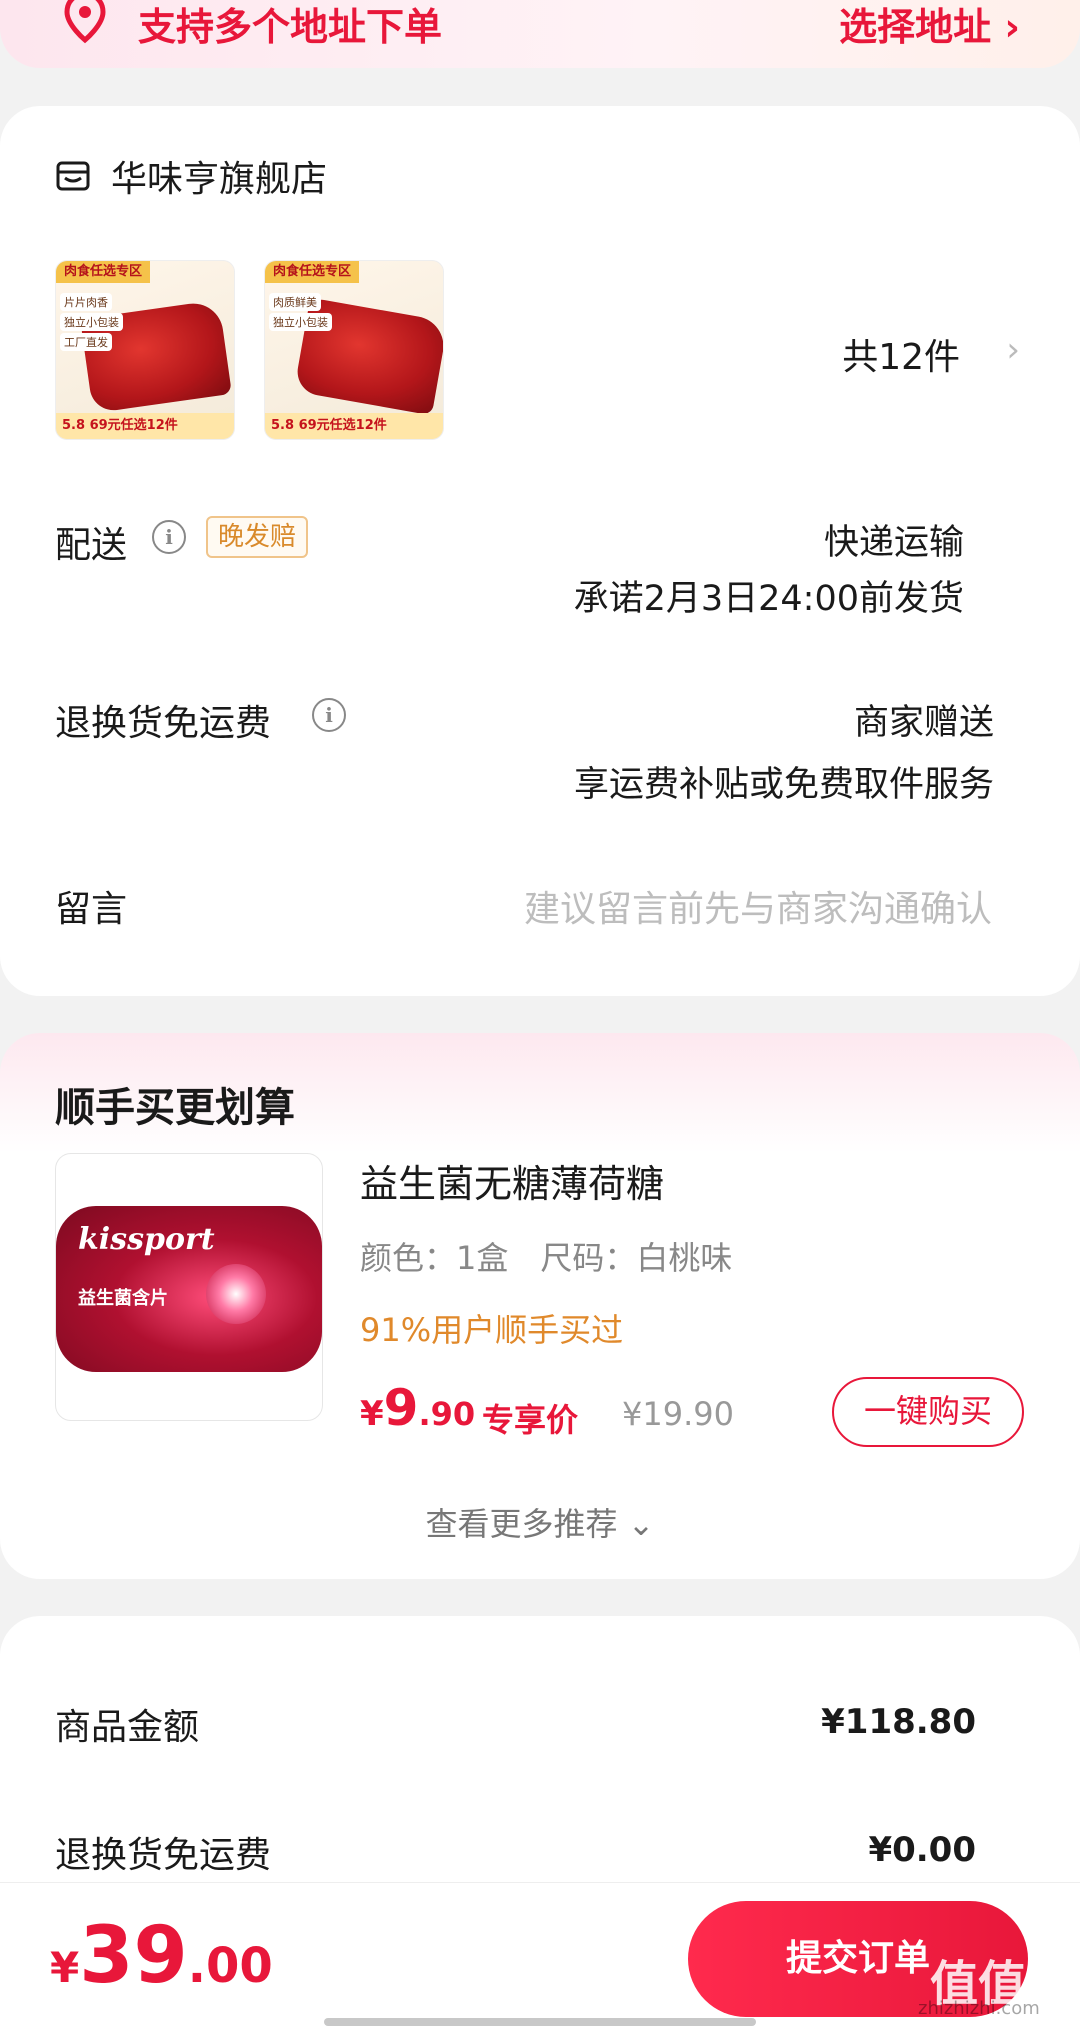  What do you see at coordinates (175, 1108) in the screenshot?
I see `recommend-title: 顺手买更划算` at bounding box center [175, 1108].